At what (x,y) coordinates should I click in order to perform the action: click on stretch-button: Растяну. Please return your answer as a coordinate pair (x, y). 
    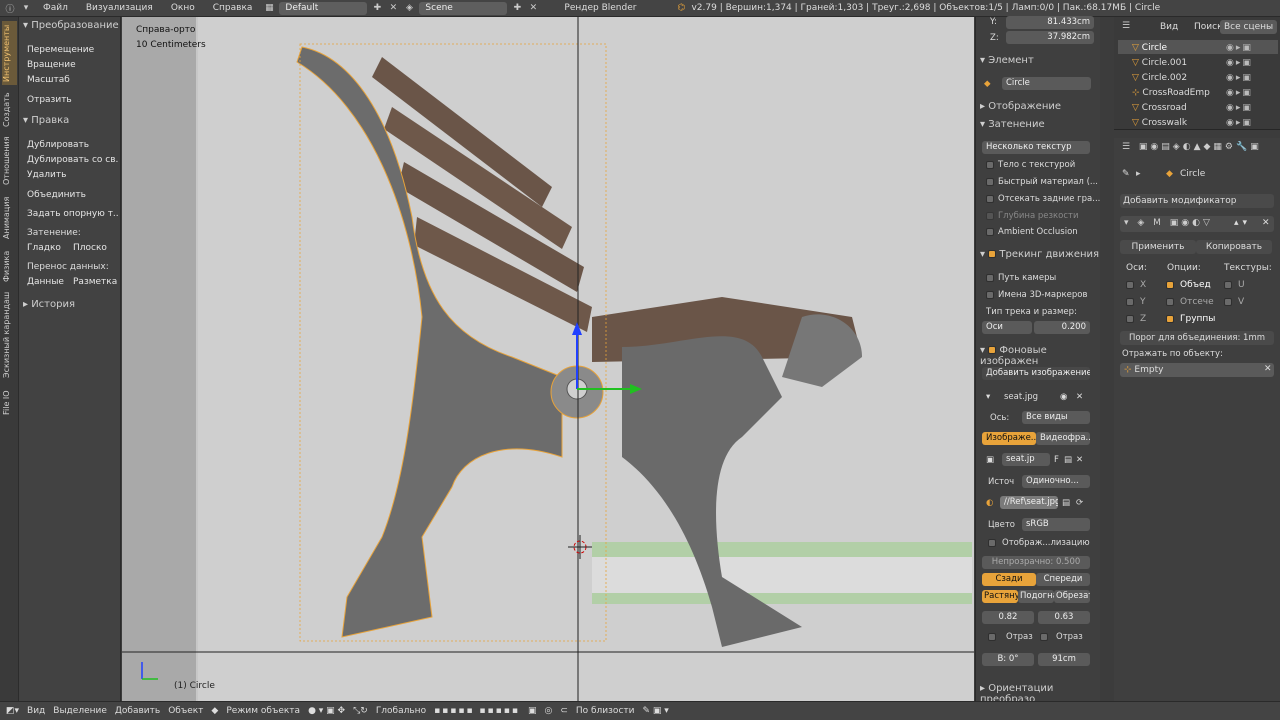
    Looking at the image, I should click on (1000, 596).